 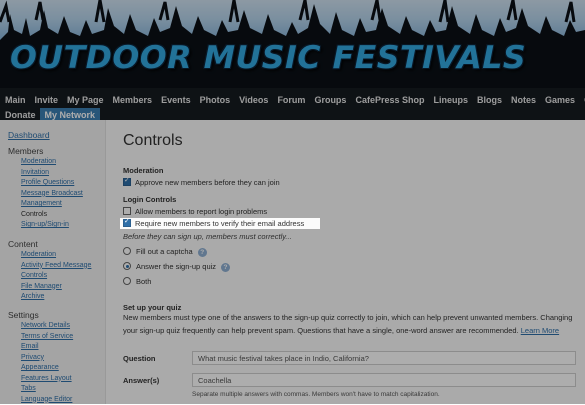 What do you see at coordinates (127, 211) in the screenshot?
I see `report-login-checkbox` at bounding box center [127, 211].